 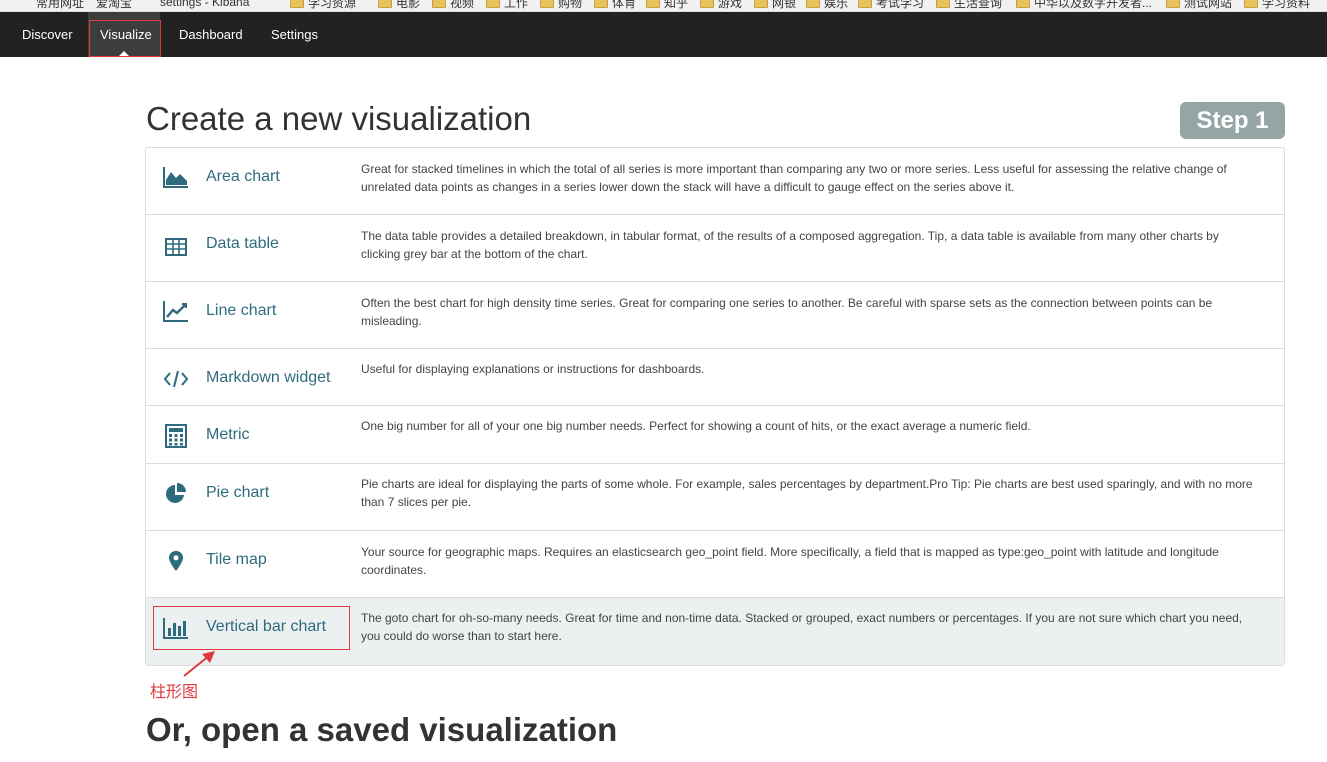 I want to click on step-badge: Step 1, so click(x=1232, y=120).